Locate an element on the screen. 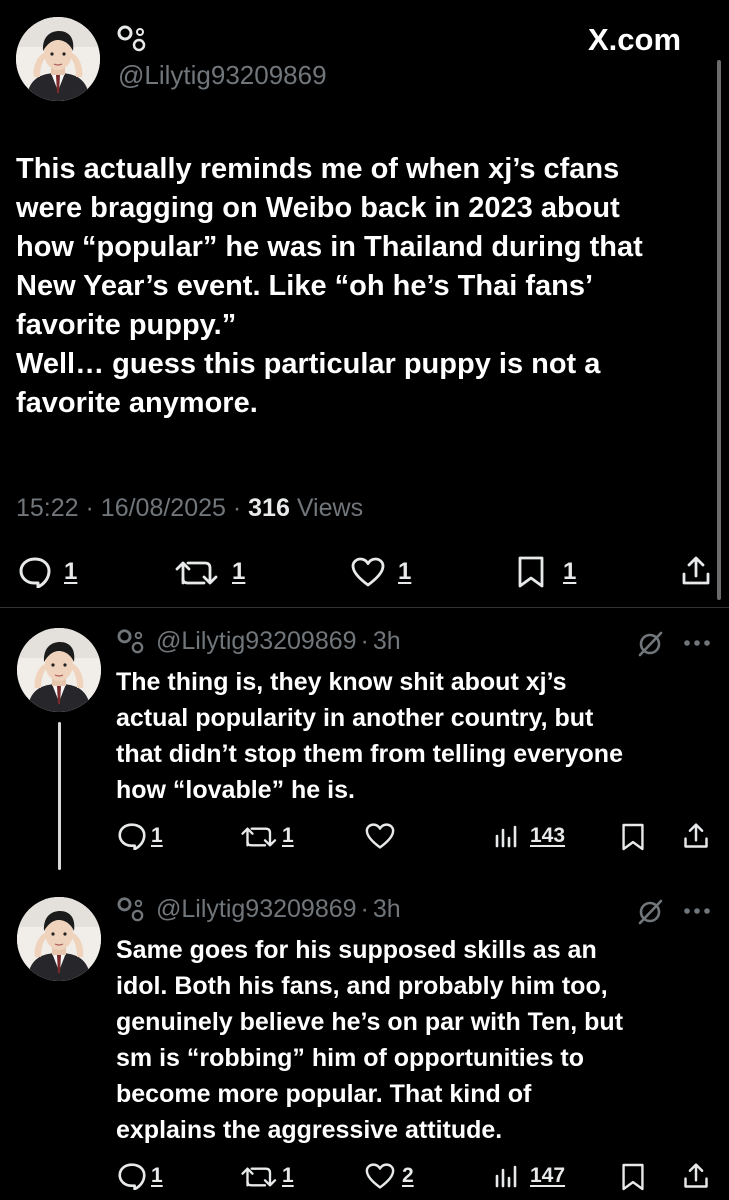  reply-text-line: explains the aggressive attitude. is located at coordinates (309, 1130).